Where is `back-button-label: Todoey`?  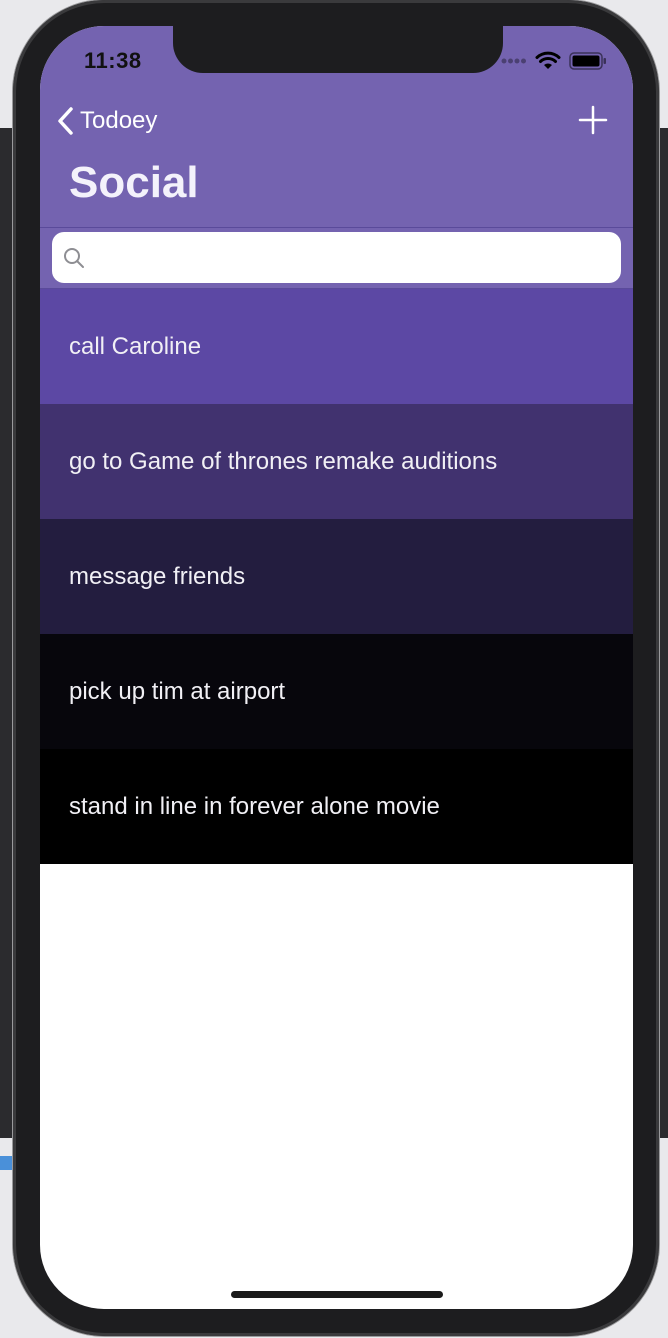
back-button-label: Todoey is located at coordinates (119, 120).